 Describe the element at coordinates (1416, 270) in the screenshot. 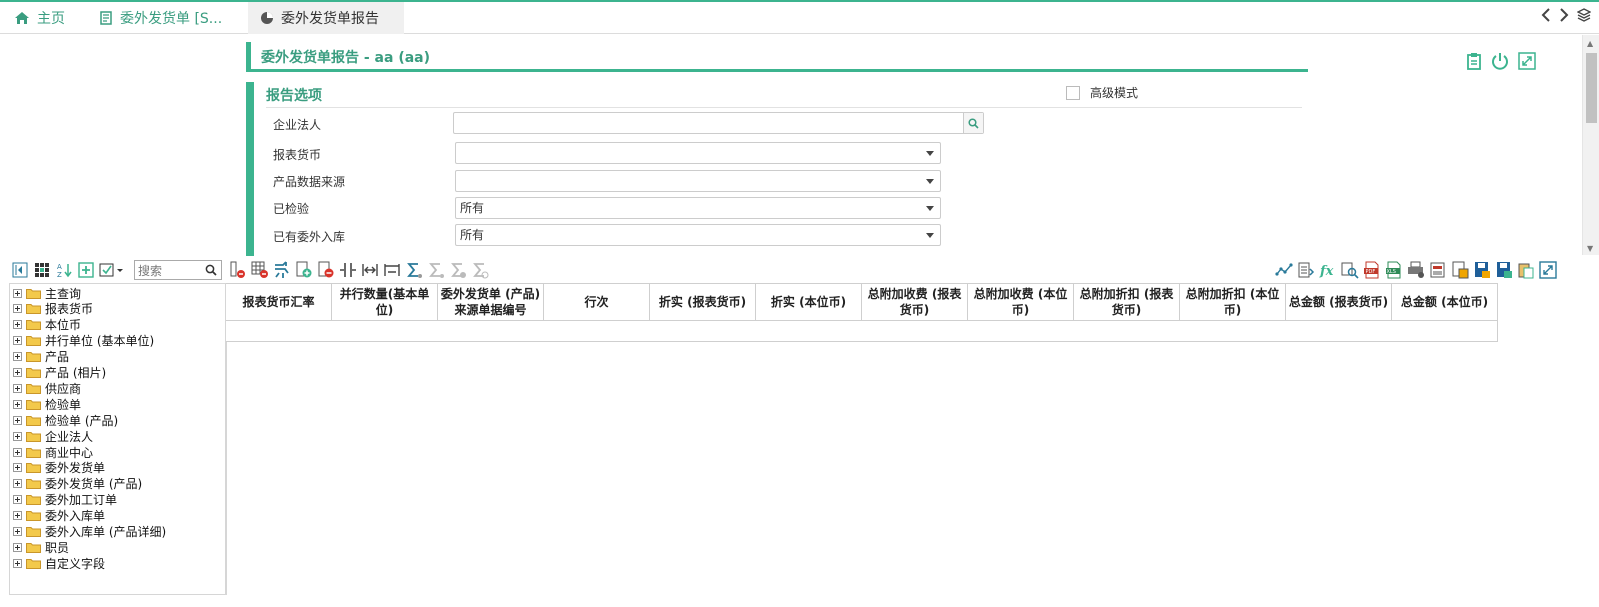

I see `print-settings-icon` at that location.